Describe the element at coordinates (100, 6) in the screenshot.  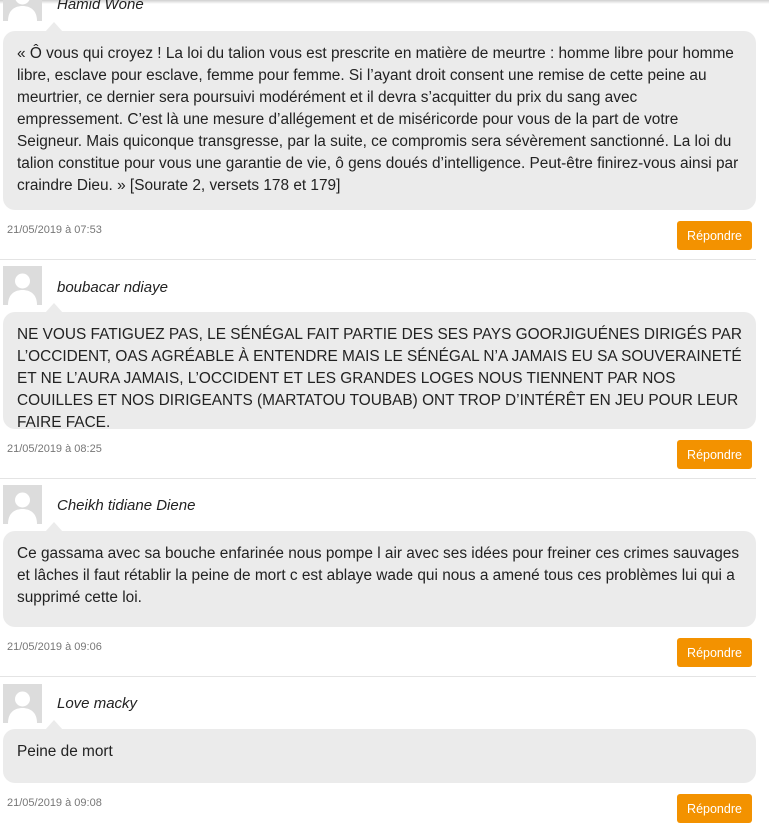
I see `comment-author: Hamid Wone` at that location.